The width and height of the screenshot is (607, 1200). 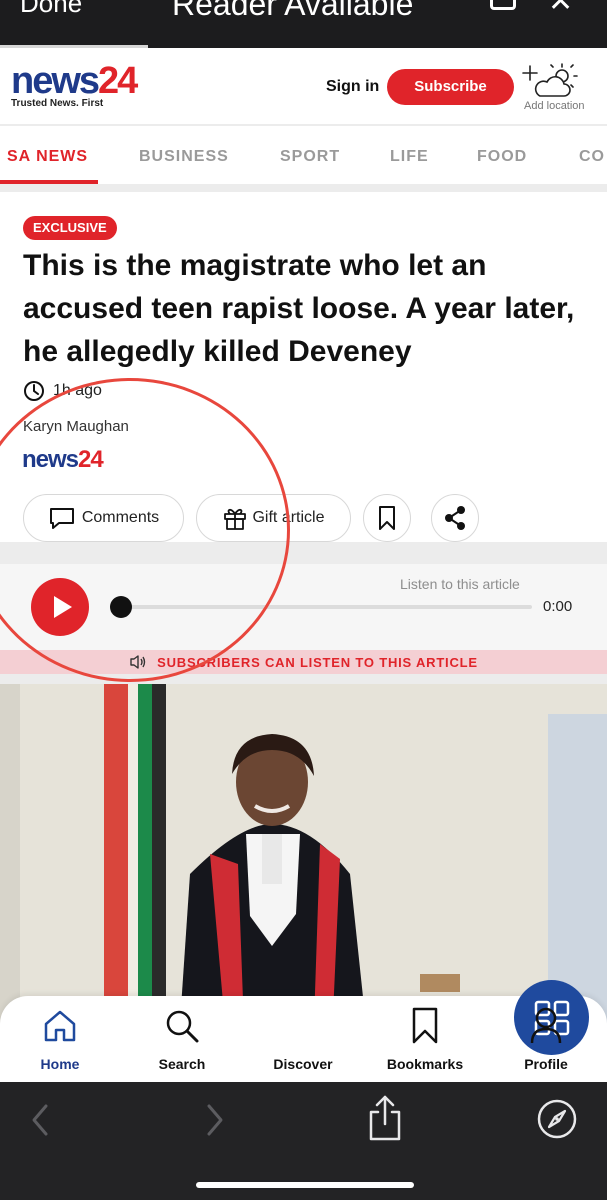 I want to click on comment-icon, so click(x=61, y=518).